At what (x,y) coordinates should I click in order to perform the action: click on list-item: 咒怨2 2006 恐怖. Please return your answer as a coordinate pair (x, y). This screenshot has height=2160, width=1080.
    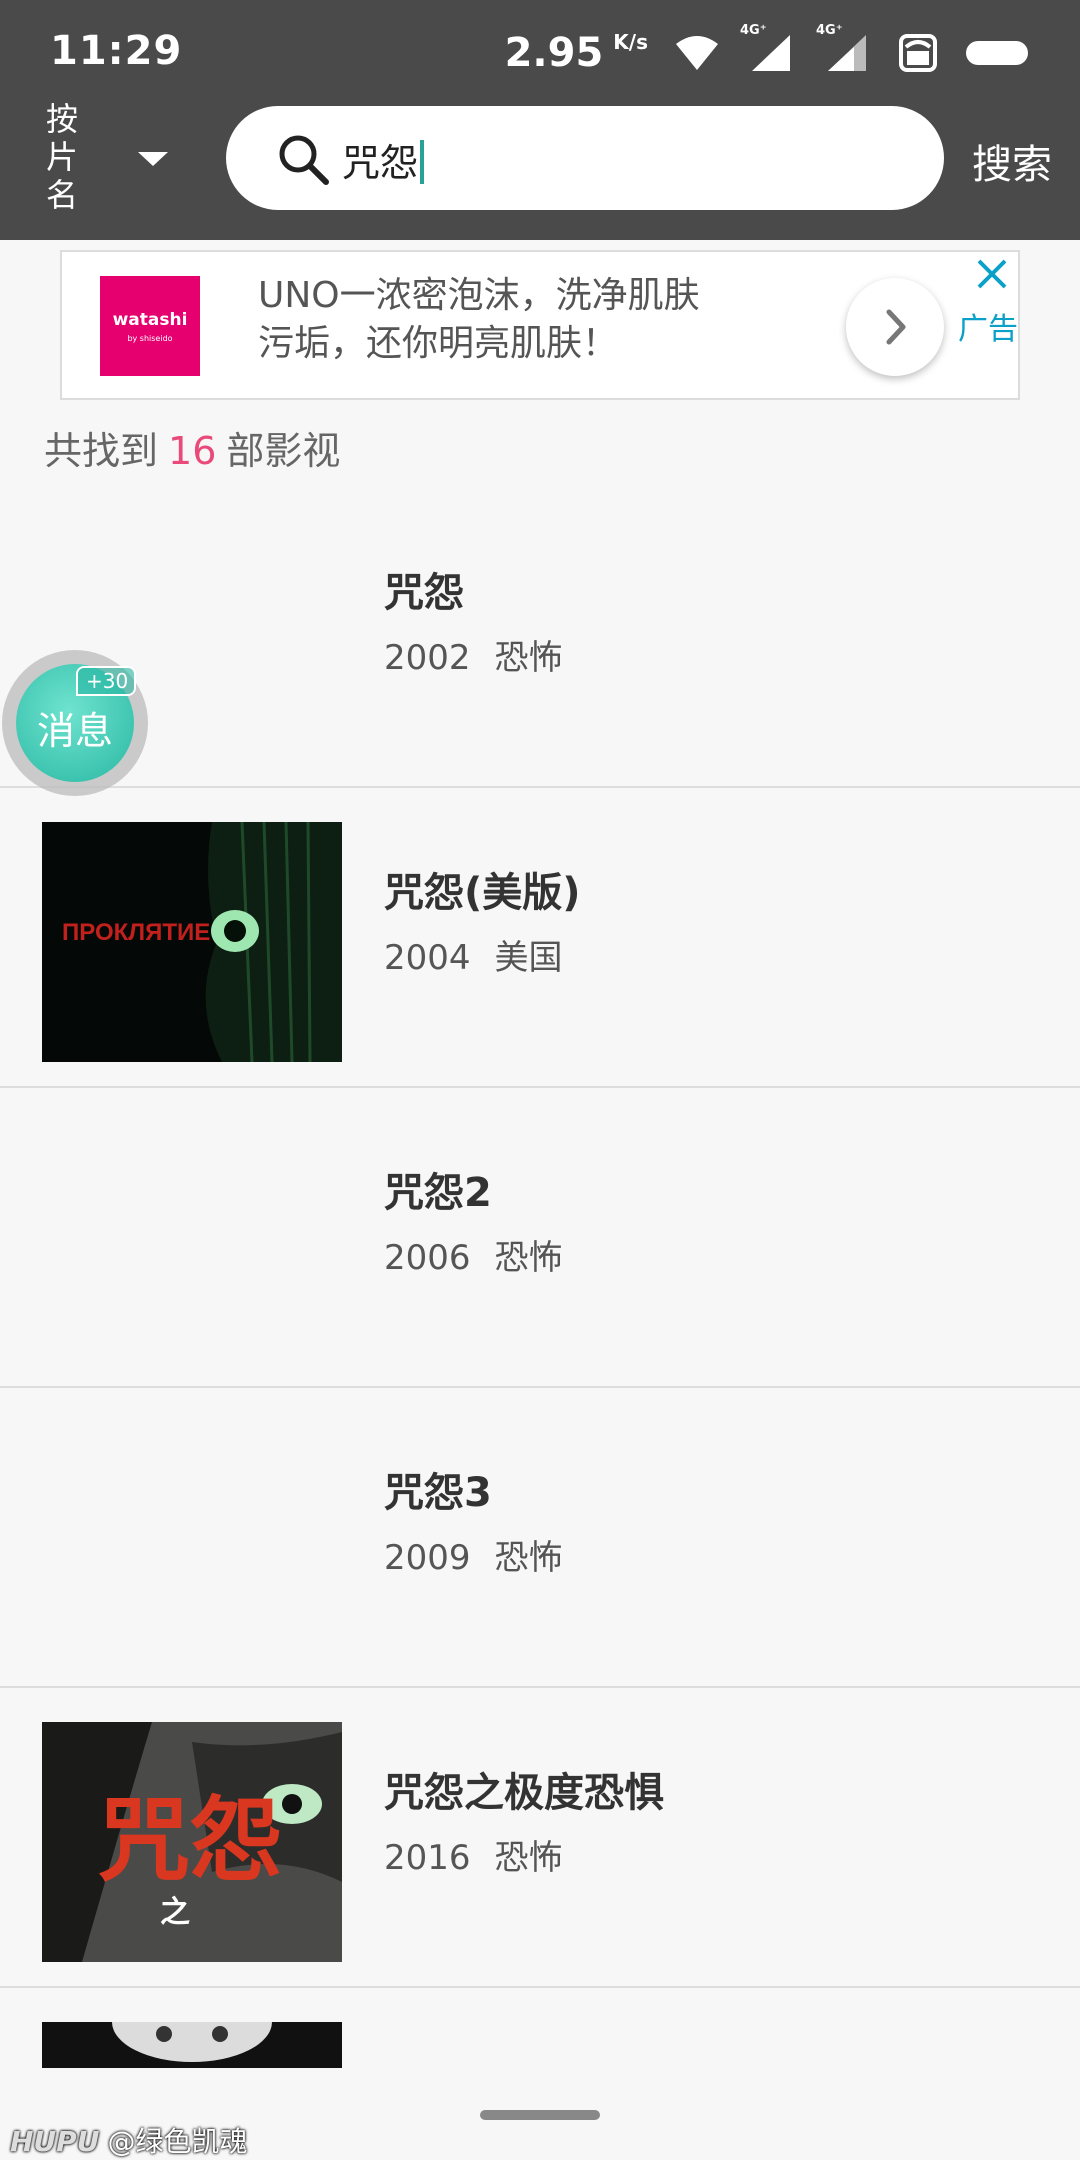
    Looking at the image, I should click on (540, 1238).